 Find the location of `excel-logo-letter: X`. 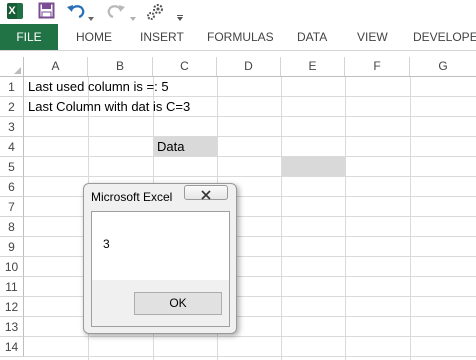

excel-logo-letter: X is located at coordinates (12, 11).